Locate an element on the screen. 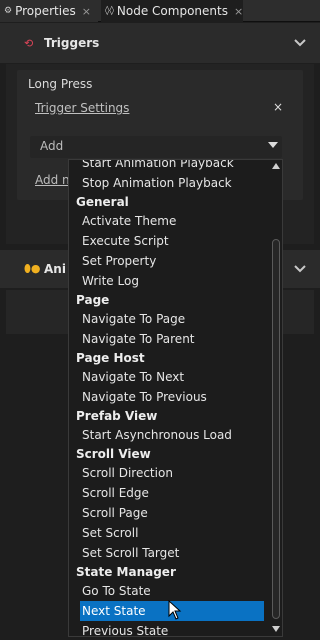 This screenshot has width=320, height=640. scrollbar-thumb is located at coordinates (276, 429).